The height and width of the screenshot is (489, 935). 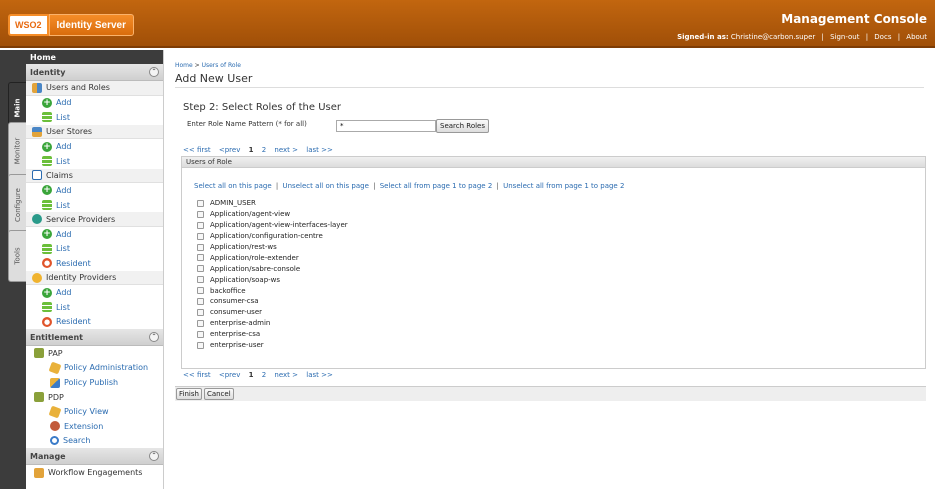 I want to click on sidebar-item-search: Search, so click(x=94, y=441).